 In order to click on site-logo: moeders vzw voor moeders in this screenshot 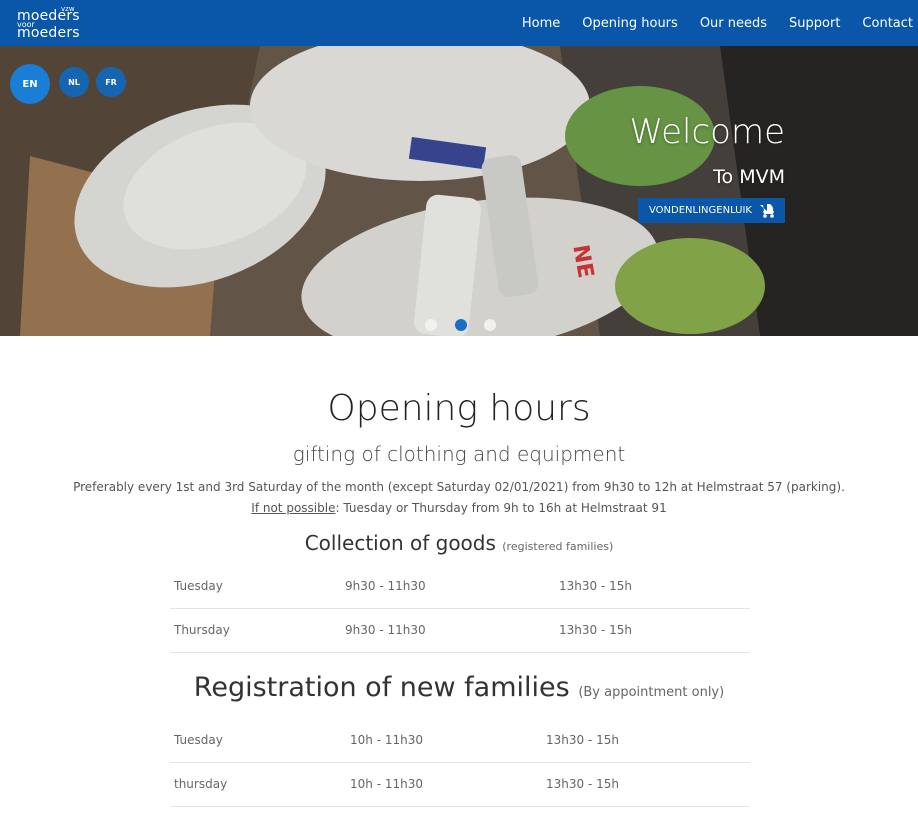, I will do `click(51, 24)`.